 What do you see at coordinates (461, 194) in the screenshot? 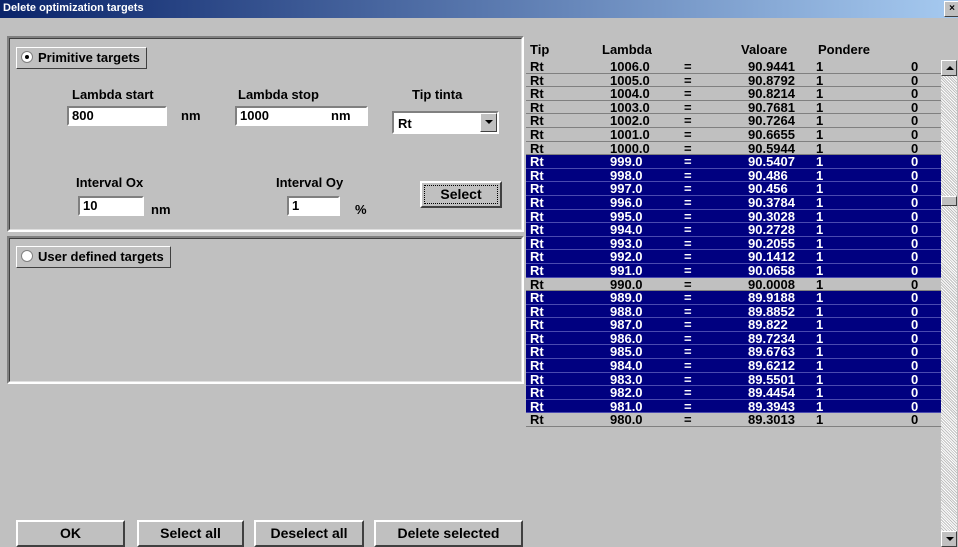
I see `select-button: Select` at bounding box center [461, 194].